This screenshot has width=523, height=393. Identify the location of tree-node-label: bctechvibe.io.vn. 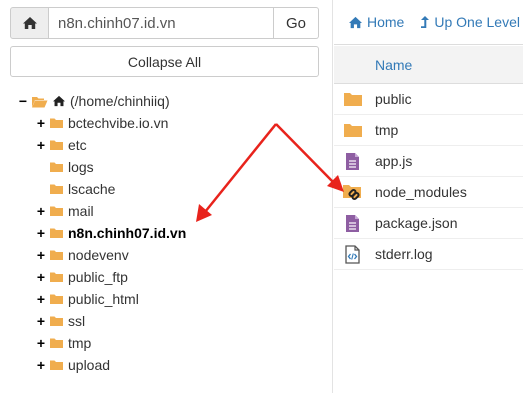
(118, 123).